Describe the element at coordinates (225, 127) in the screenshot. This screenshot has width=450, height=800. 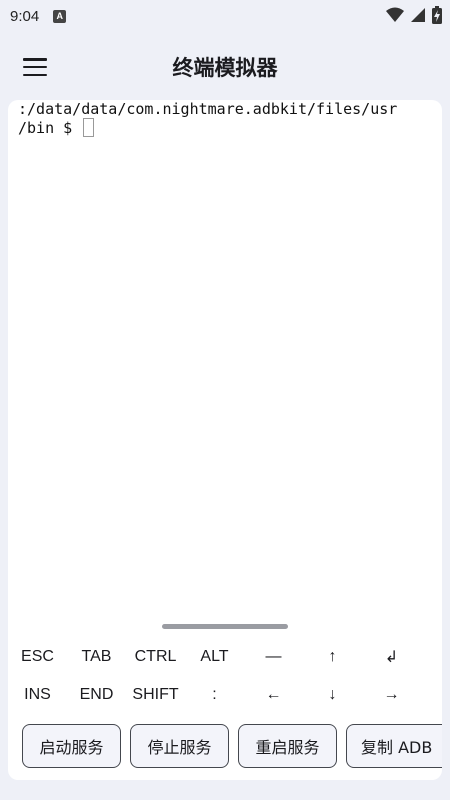
I see `terminal-prompt-line: /bin $` at that location.